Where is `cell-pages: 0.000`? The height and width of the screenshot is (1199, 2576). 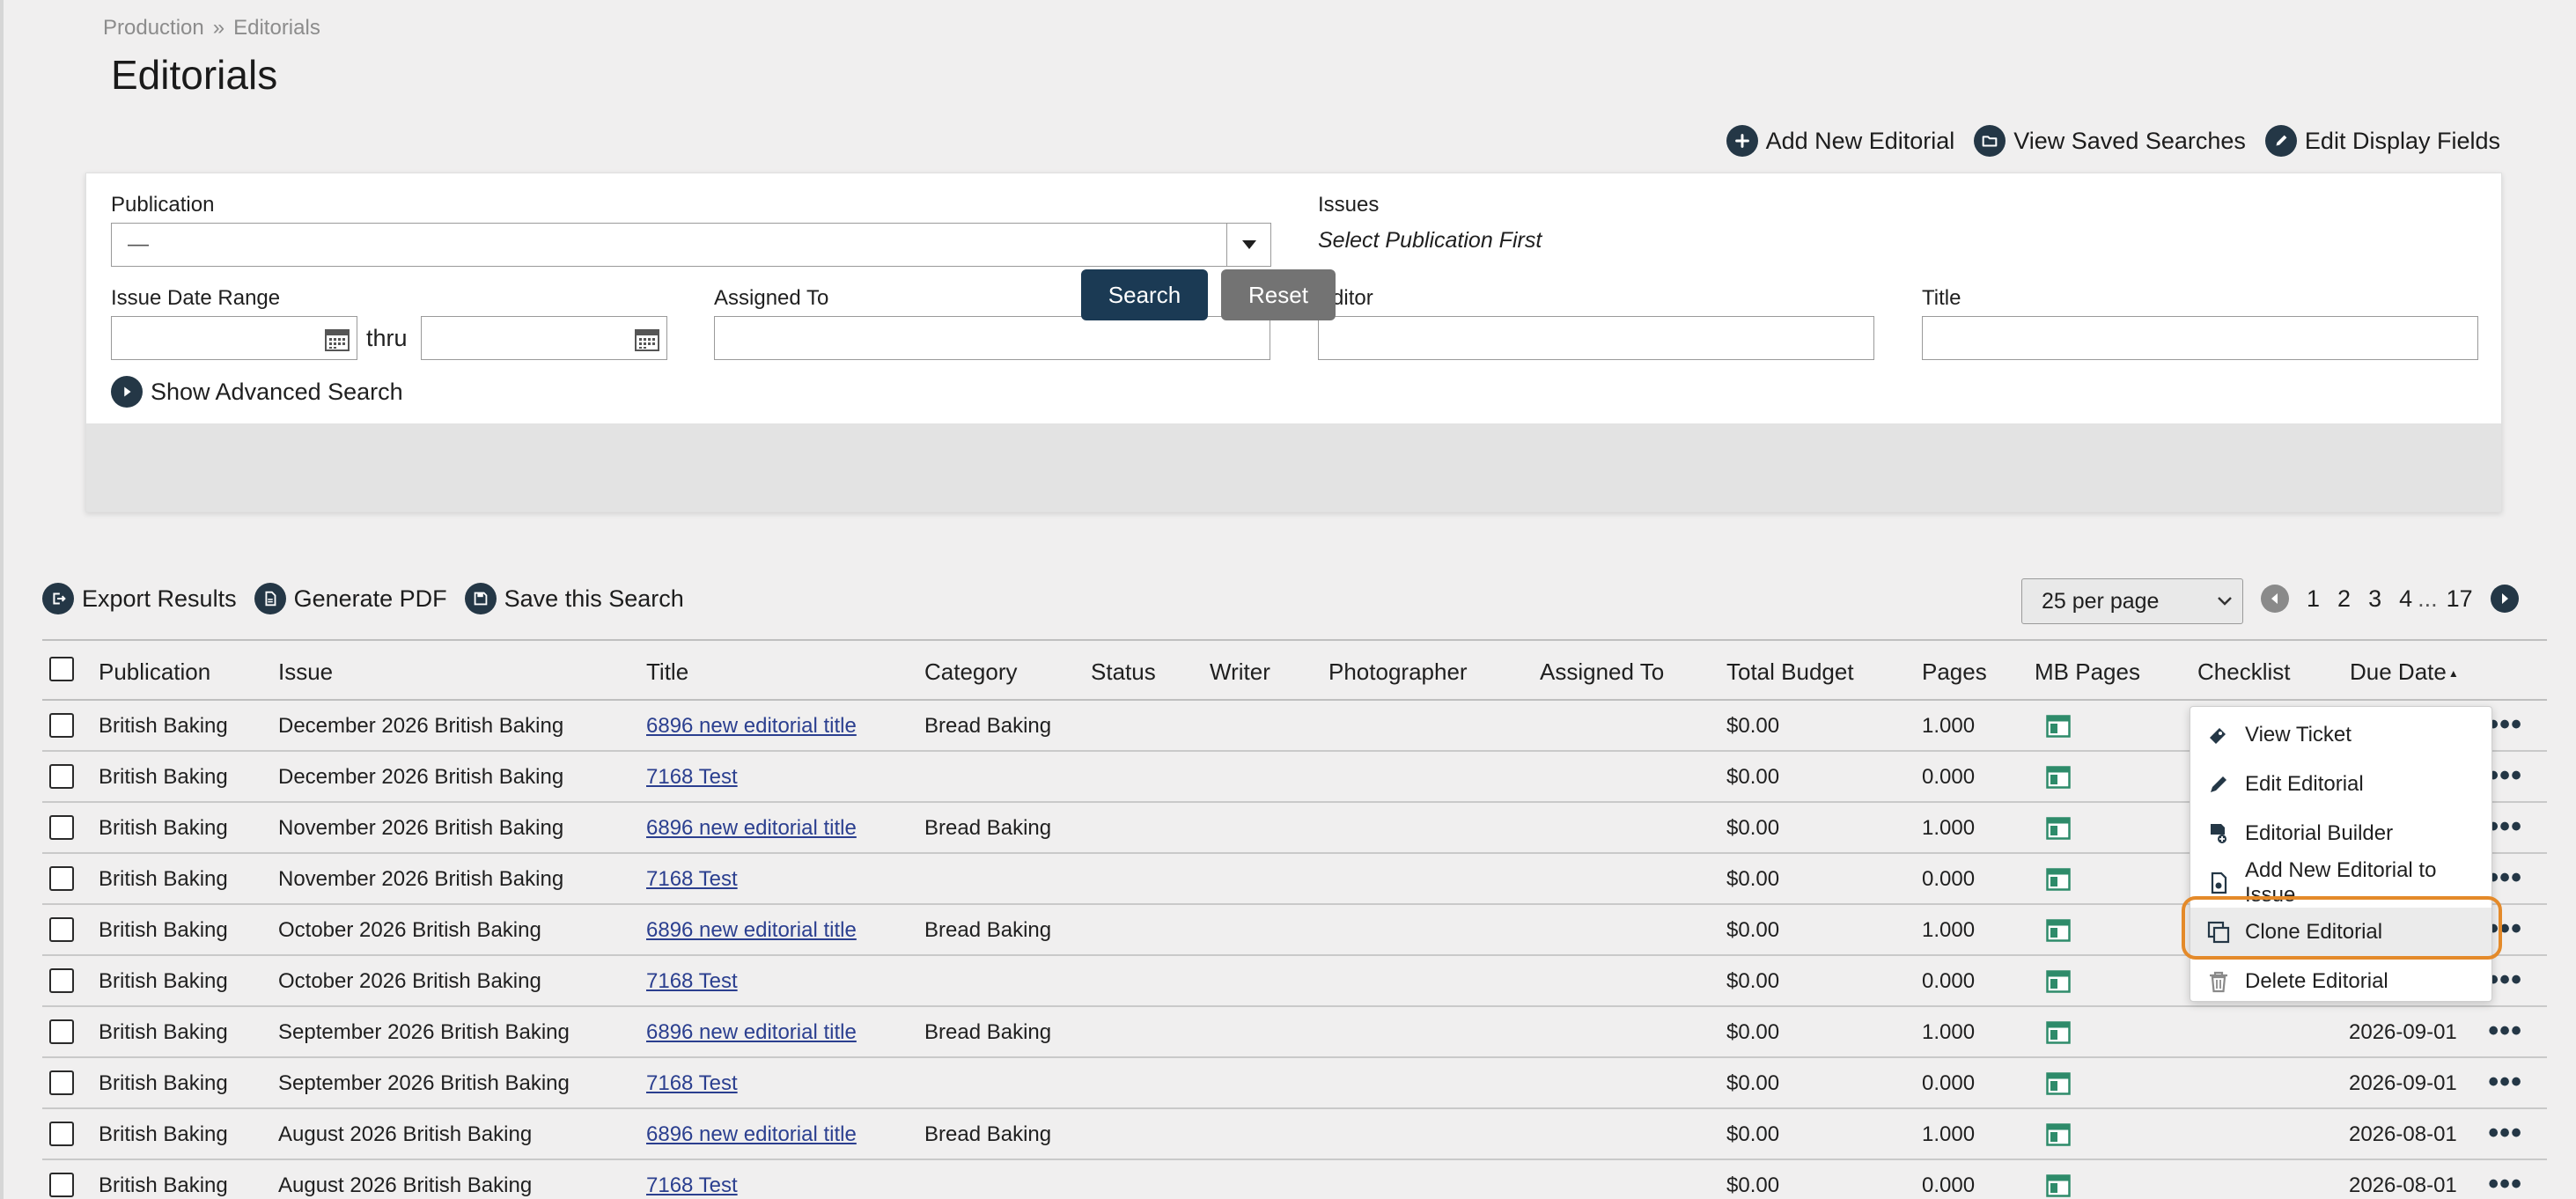
cell-pages: 0.000 is located at coordinates (1949, 1185).